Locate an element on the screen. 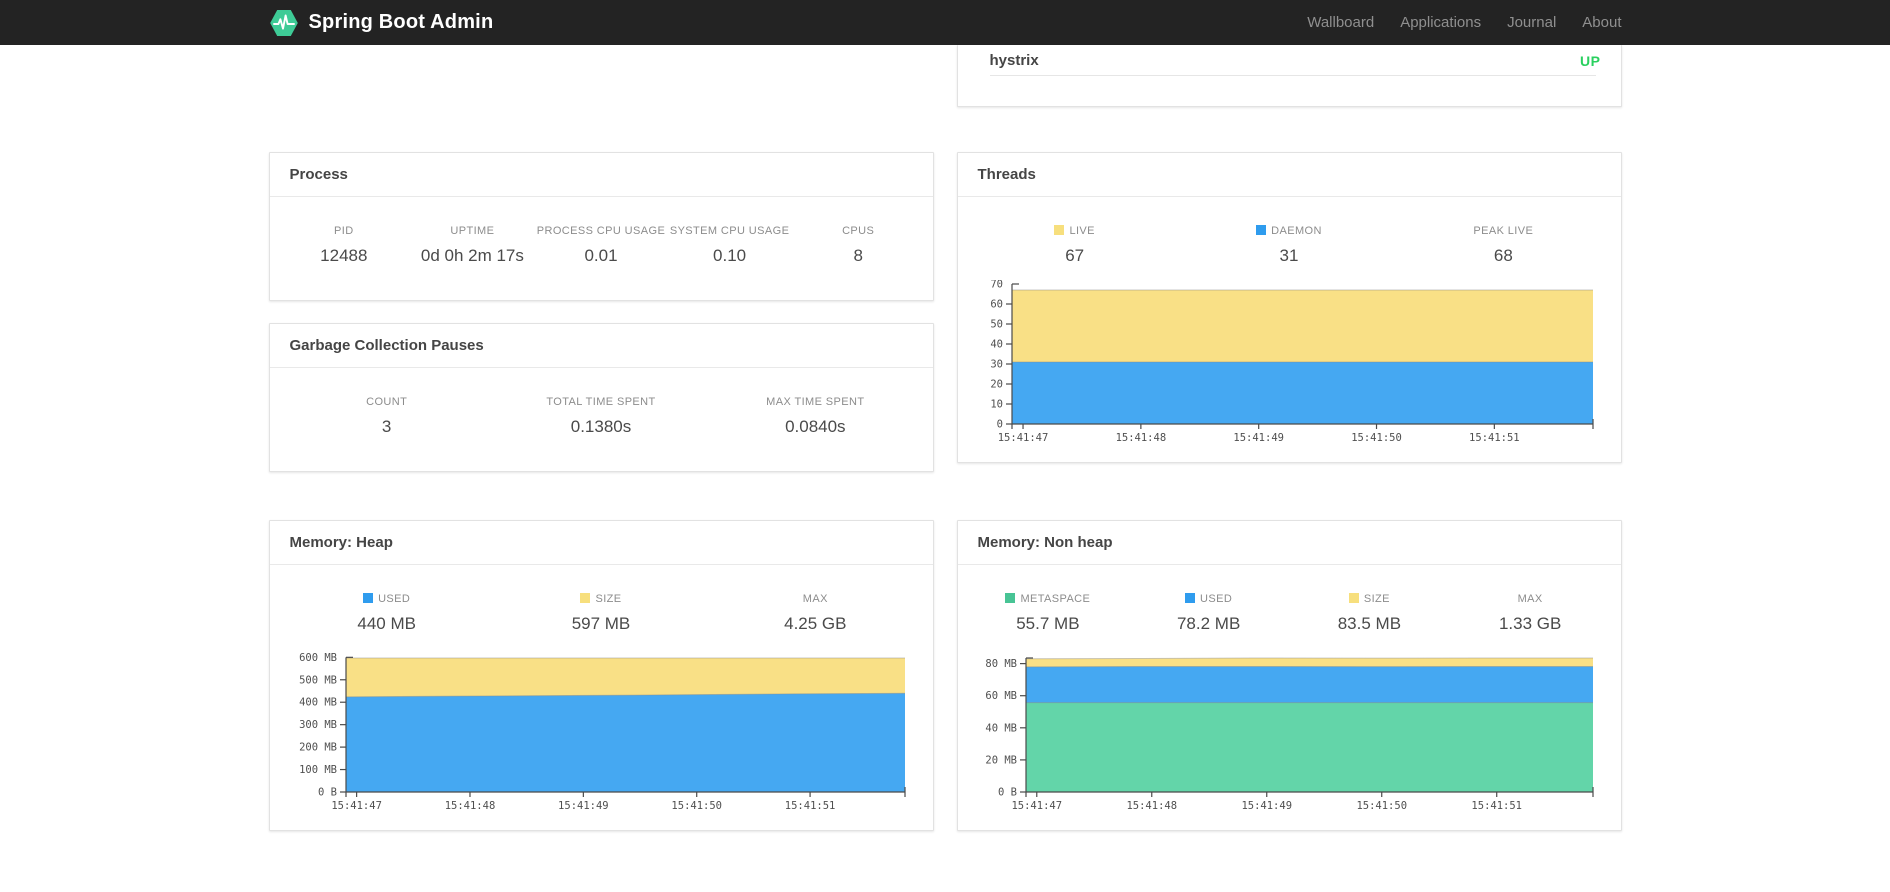 The width and height of the screenshot is (1890, 892). svg-text: 100 MB is located at coordinates (318, 770).